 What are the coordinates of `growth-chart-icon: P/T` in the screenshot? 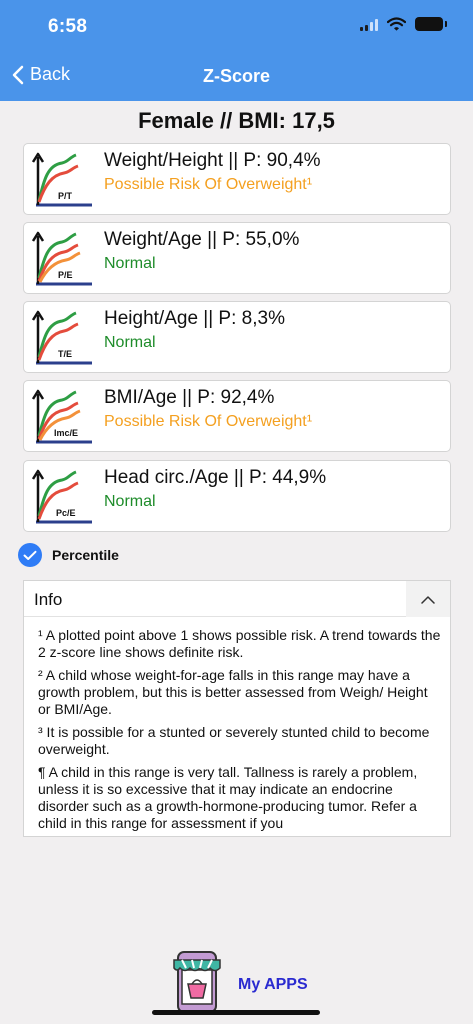 It's located at (61, 179).